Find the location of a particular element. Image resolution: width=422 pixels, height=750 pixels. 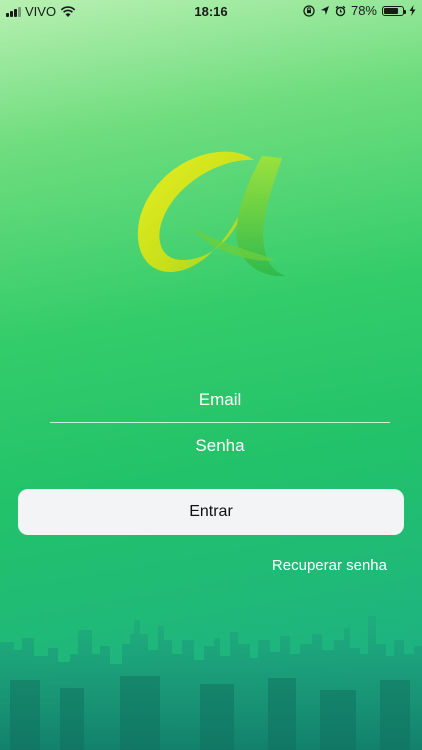

status-right: 78% is located at coordinates (359, 10).